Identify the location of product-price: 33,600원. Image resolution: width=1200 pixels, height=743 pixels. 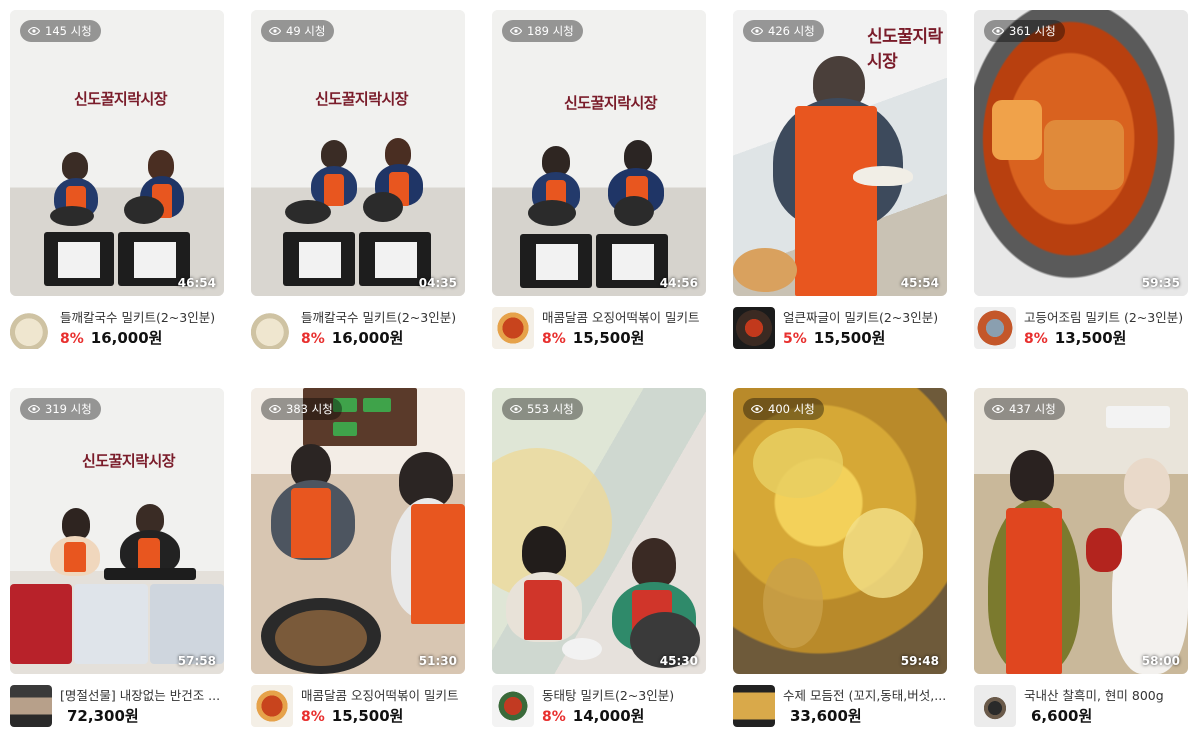
(826, 716).